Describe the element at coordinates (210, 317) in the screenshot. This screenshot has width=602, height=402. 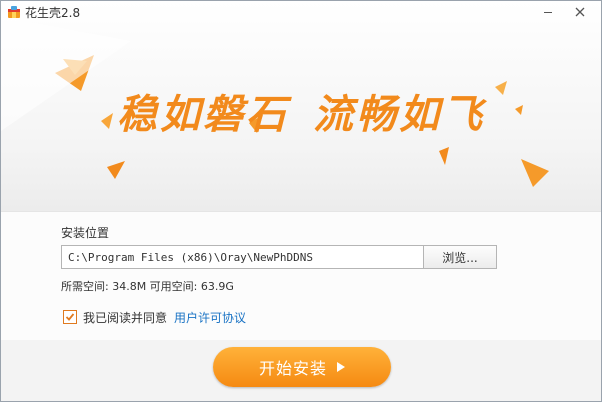
I see `license-link: 用户许可协议` at that location.